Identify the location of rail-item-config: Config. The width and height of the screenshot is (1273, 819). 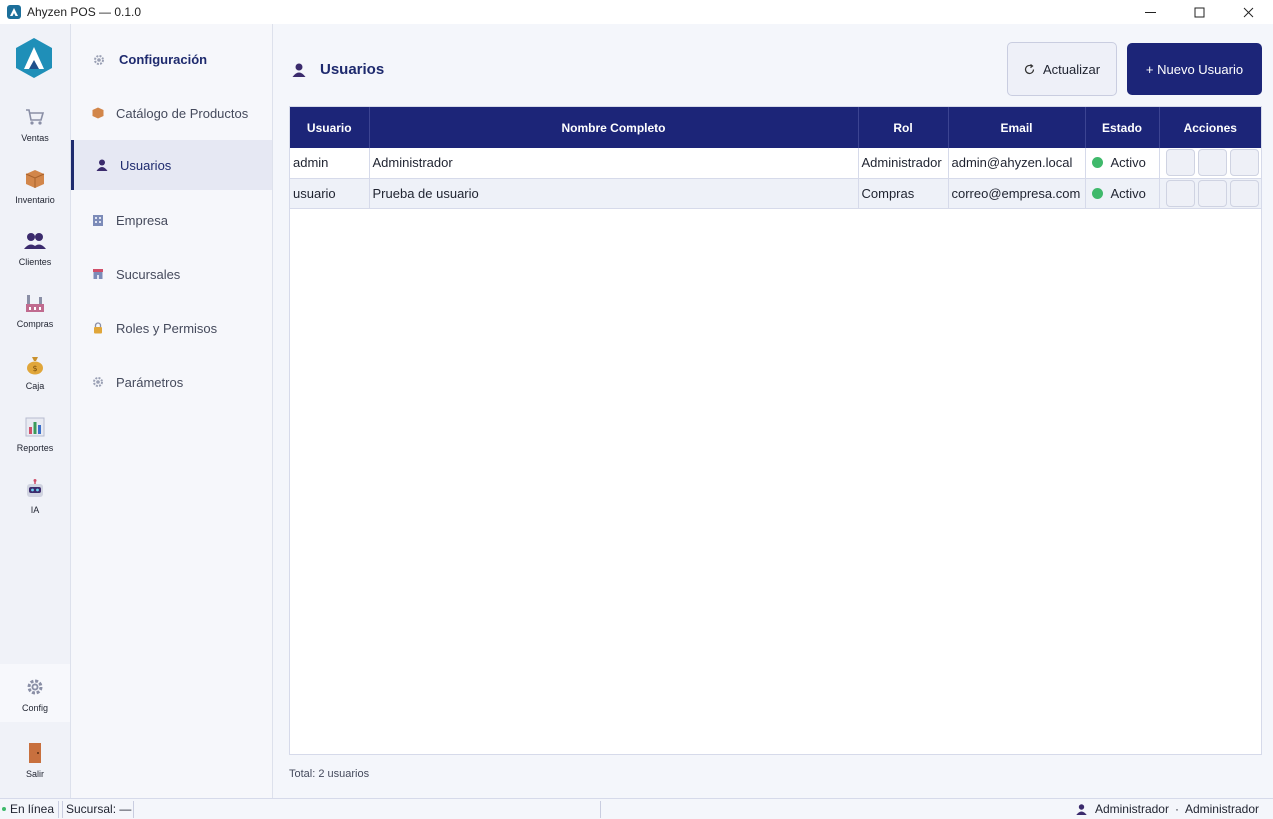
(35, 693).